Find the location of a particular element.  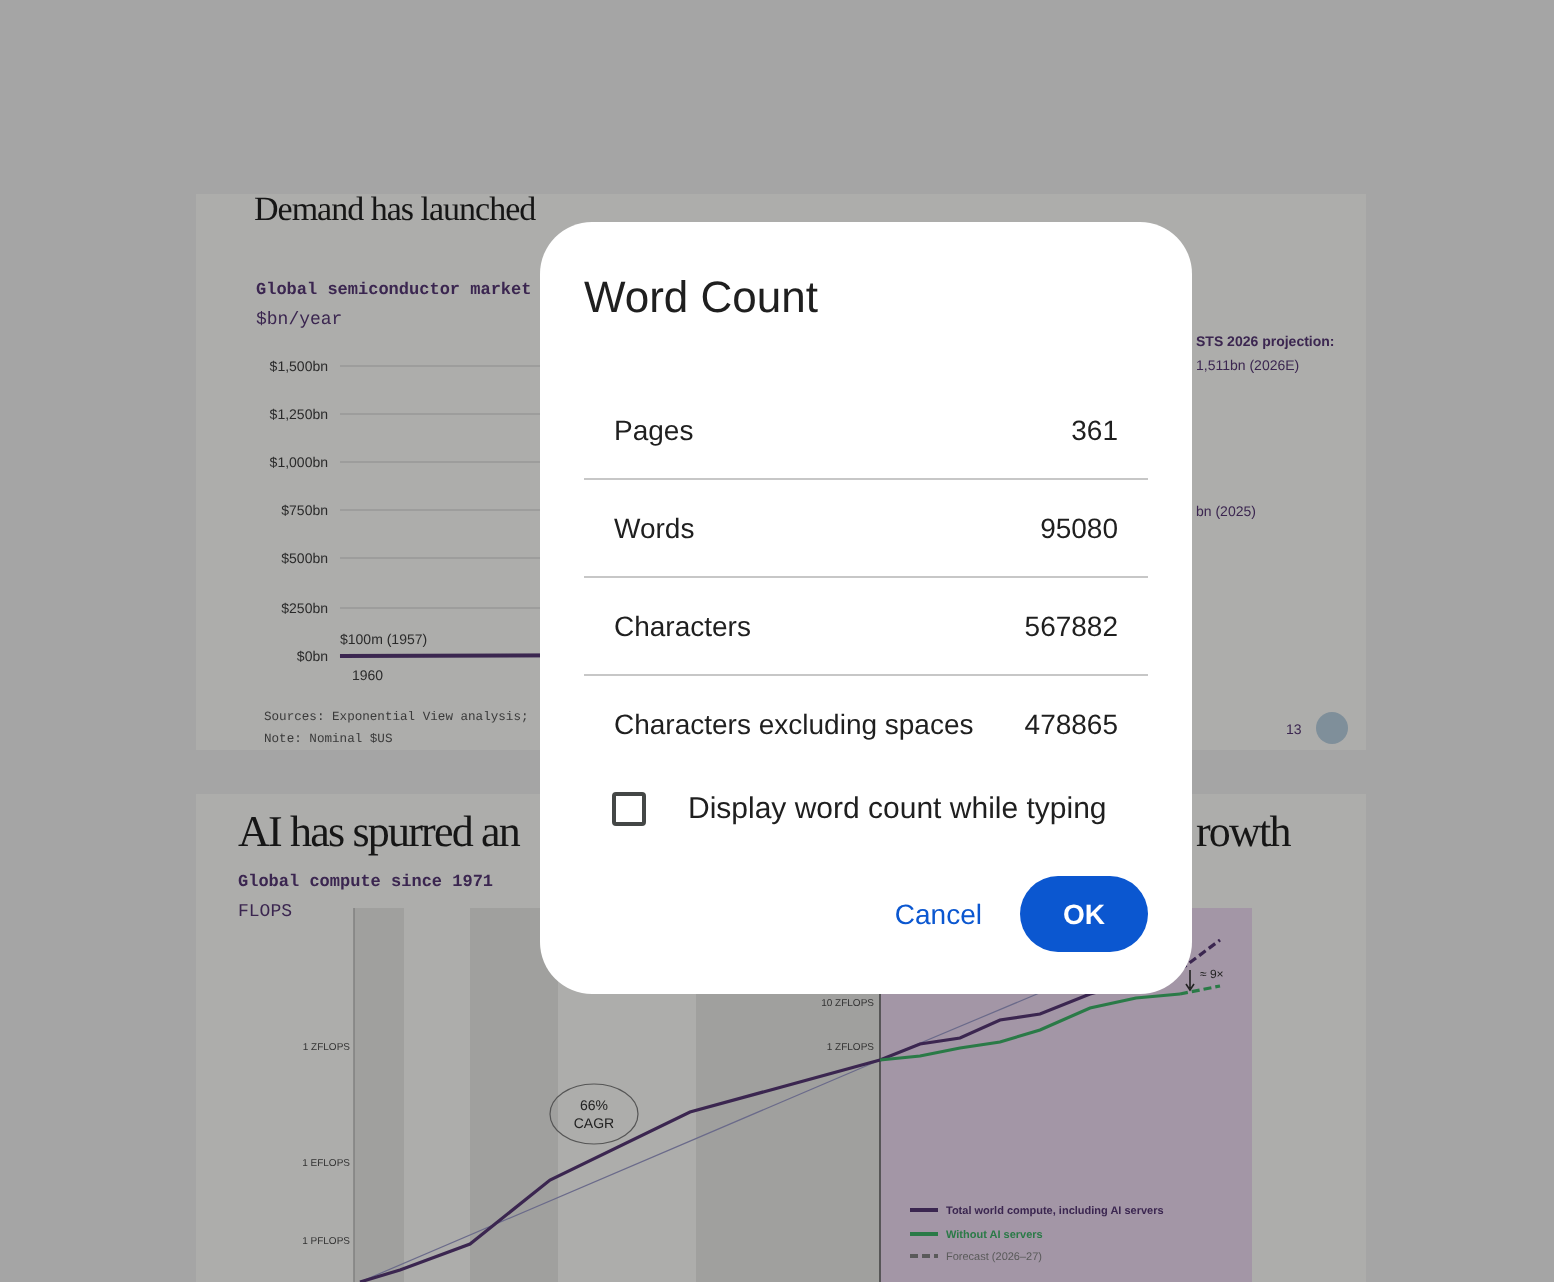

checkbox is located at coordinates (629, 808).